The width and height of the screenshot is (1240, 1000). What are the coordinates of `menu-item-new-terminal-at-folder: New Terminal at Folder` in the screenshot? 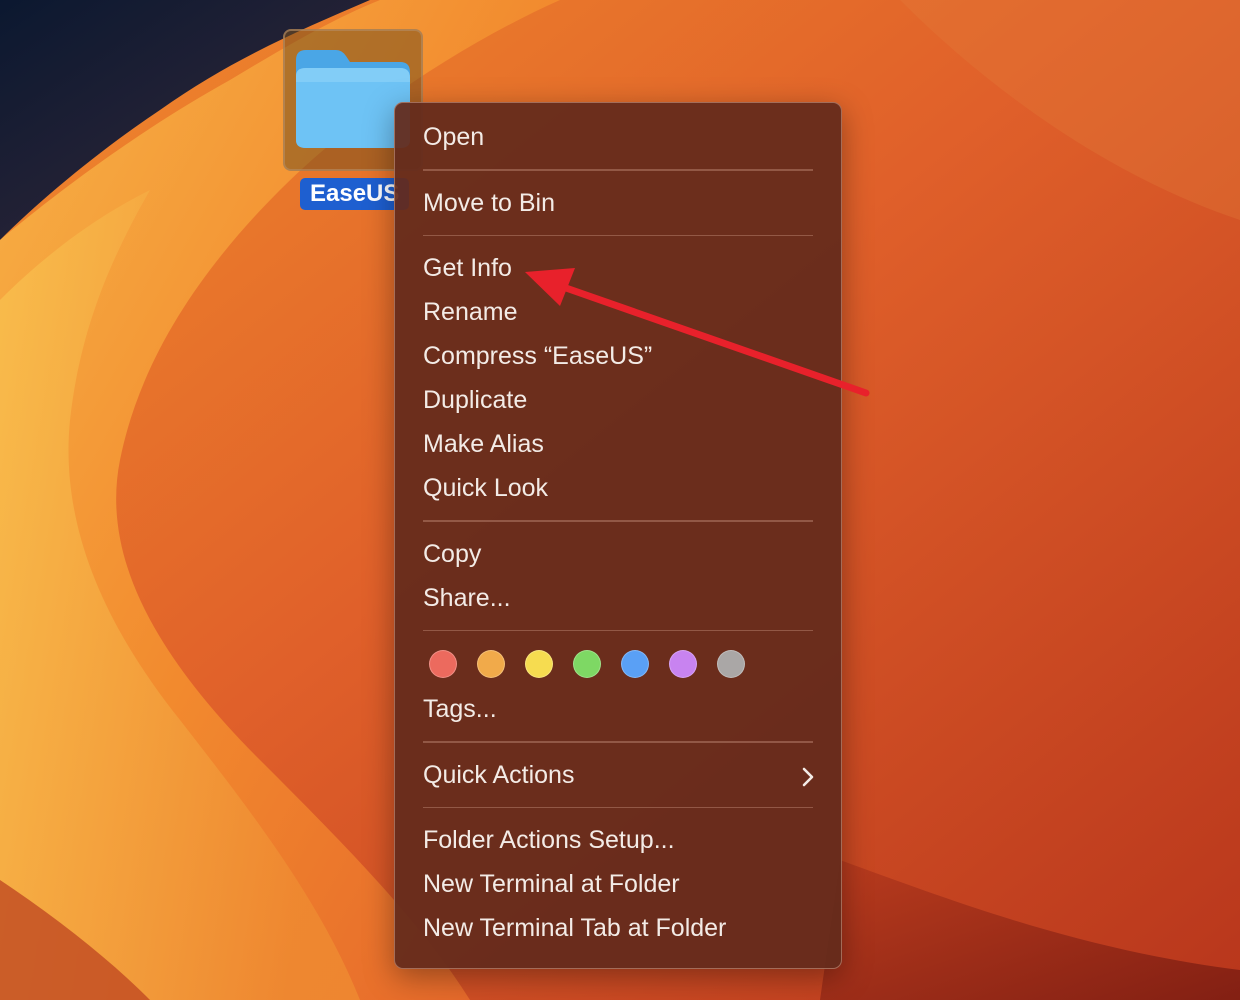 It's located at (618, 884).